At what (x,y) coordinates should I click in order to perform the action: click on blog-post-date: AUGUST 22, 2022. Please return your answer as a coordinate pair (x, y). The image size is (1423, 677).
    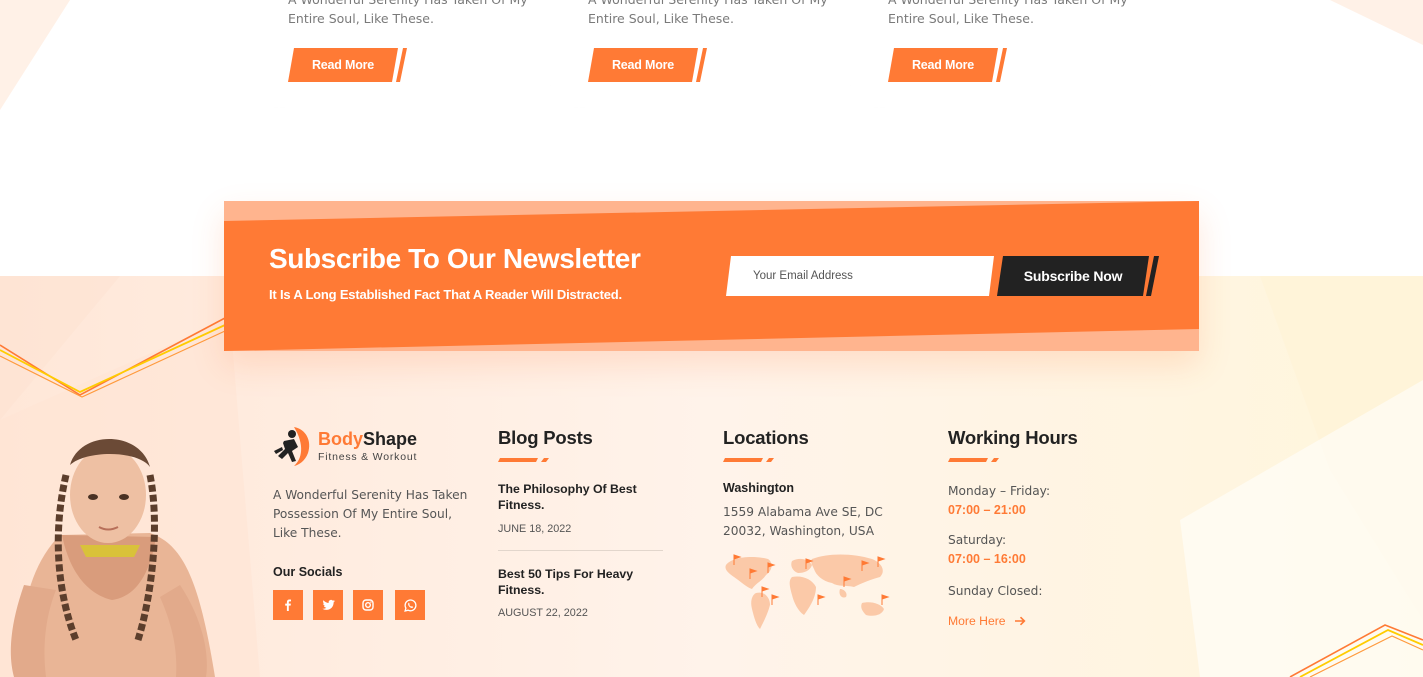
    Looking at the image, I should click on (543, 613).